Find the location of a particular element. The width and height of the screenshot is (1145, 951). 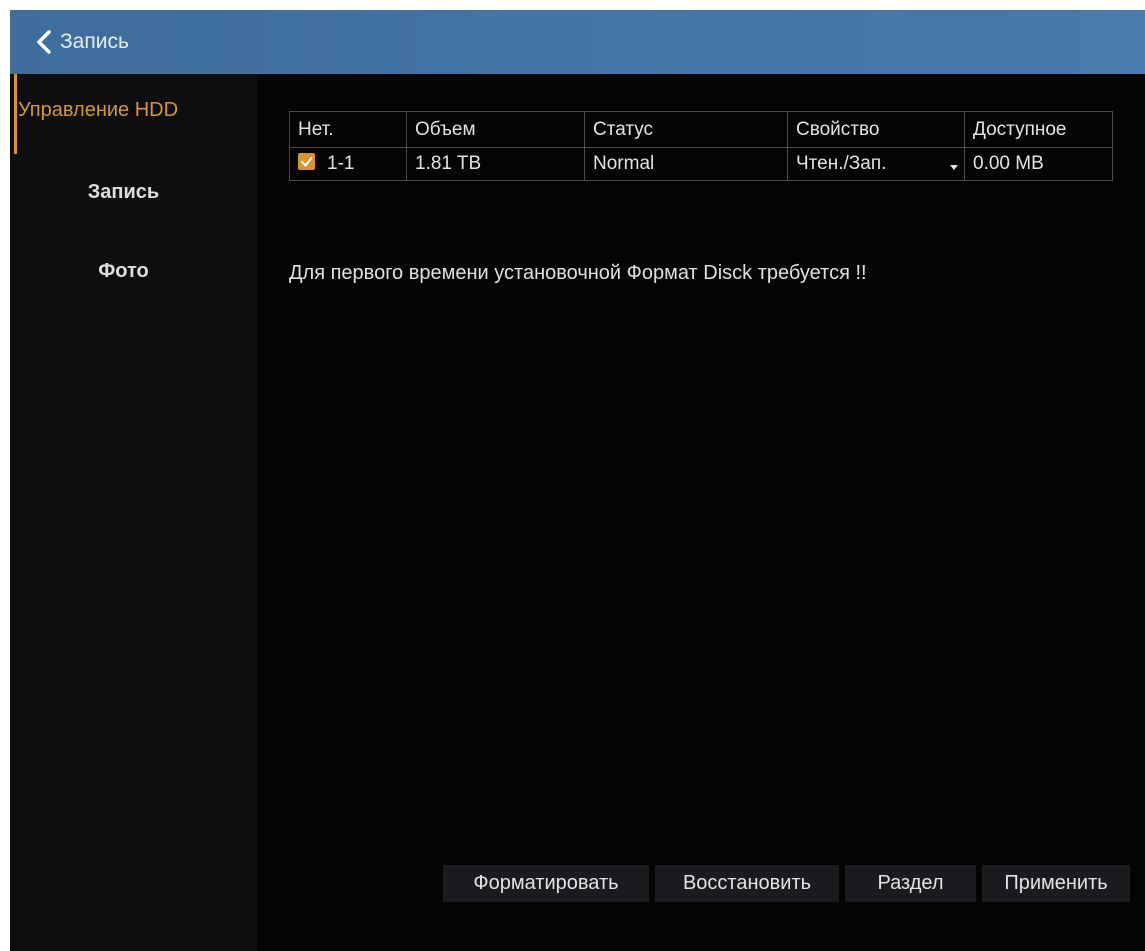

cell-capacity: 1.81 TB is located at coordinates (495, 164).